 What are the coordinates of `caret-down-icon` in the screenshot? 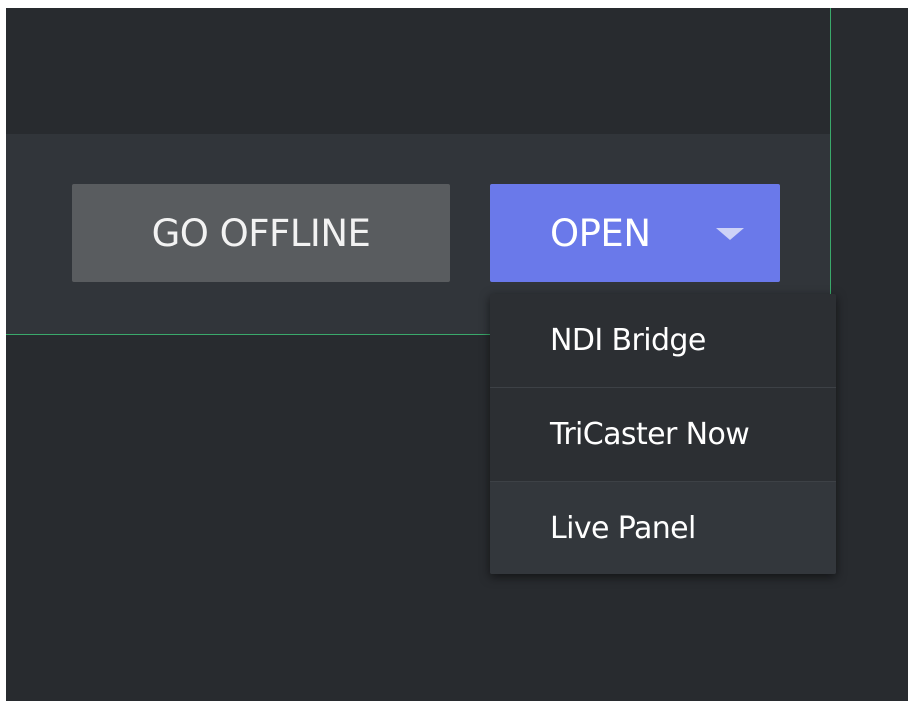 It's located at (730, 234).